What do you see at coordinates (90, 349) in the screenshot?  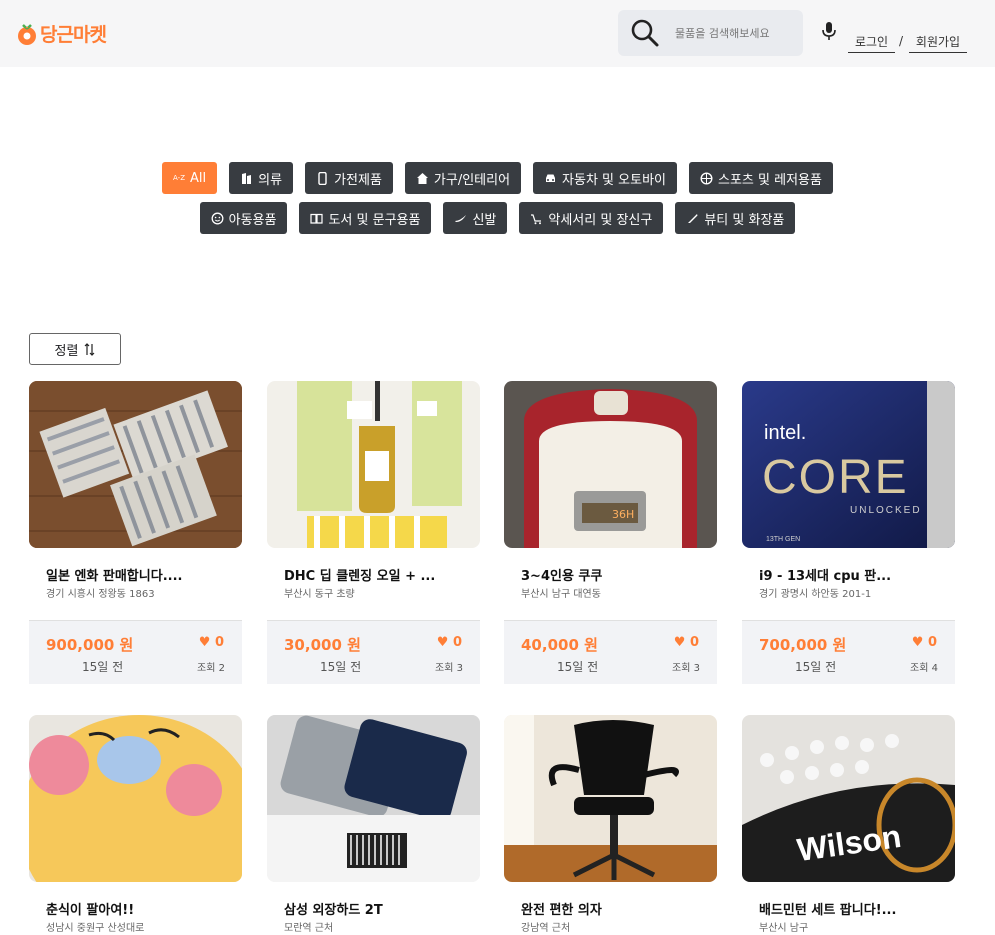 I see `sort-icon` at bounding box center [90, 349].